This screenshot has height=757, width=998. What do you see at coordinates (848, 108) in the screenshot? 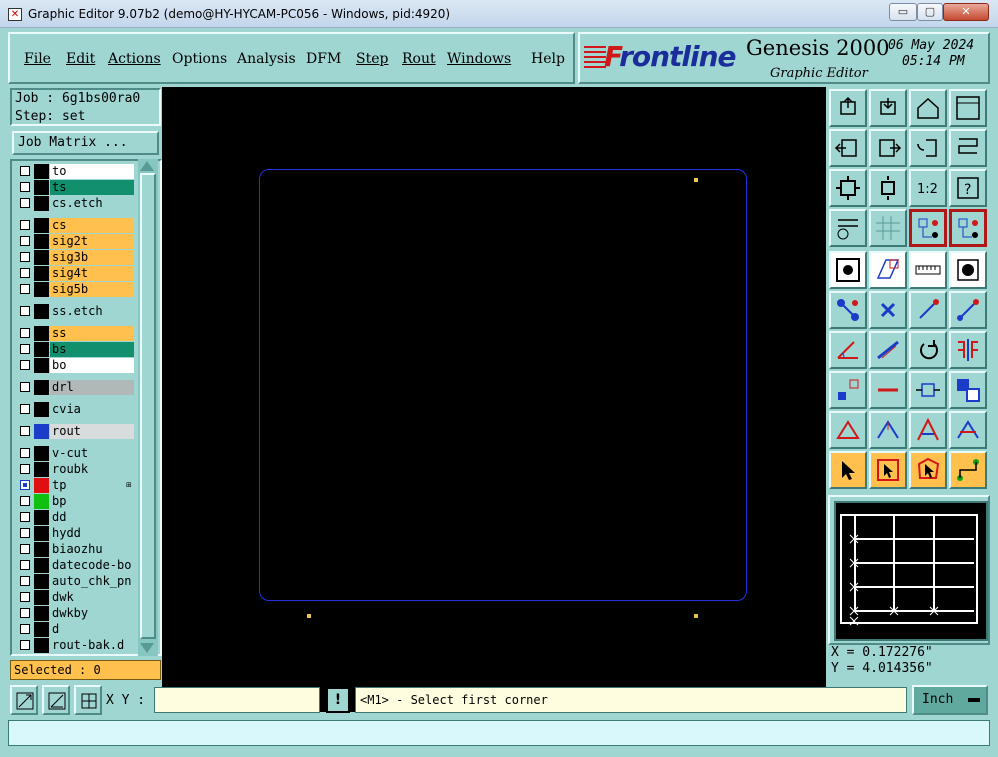
I see `zoom-home-tool-button` at bounding box center [848, 108].